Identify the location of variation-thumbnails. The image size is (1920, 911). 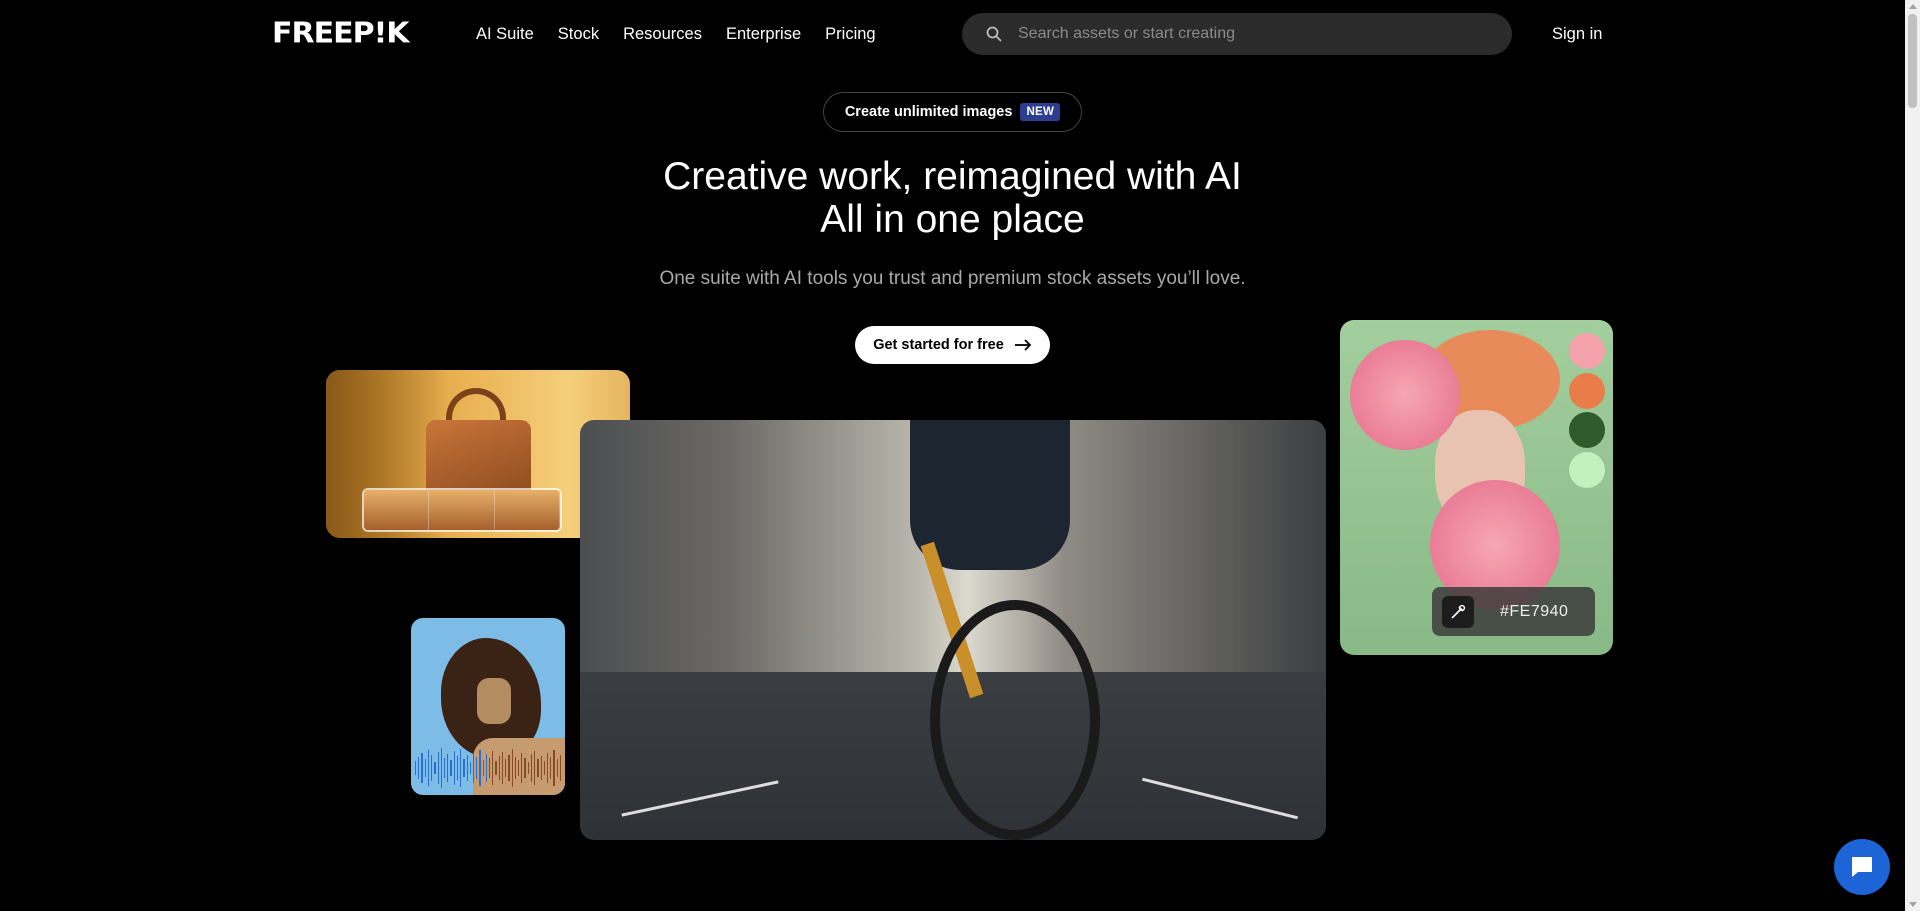
(462, 510).